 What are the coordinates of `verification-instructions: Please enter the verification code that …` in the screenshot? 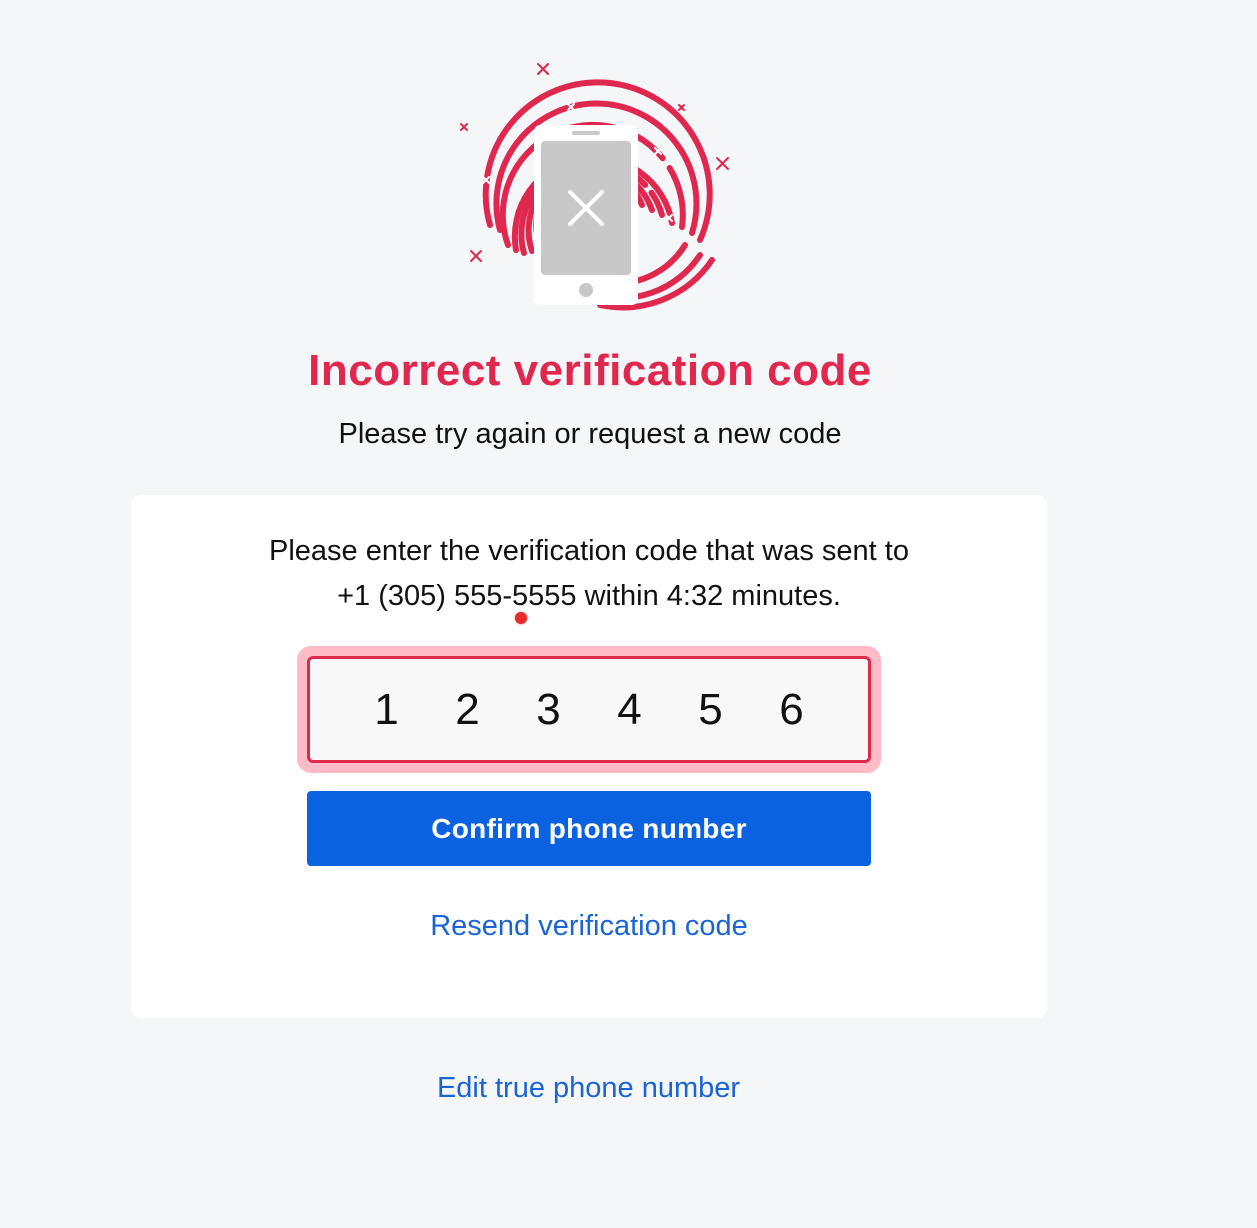 It's located at (589, 574).